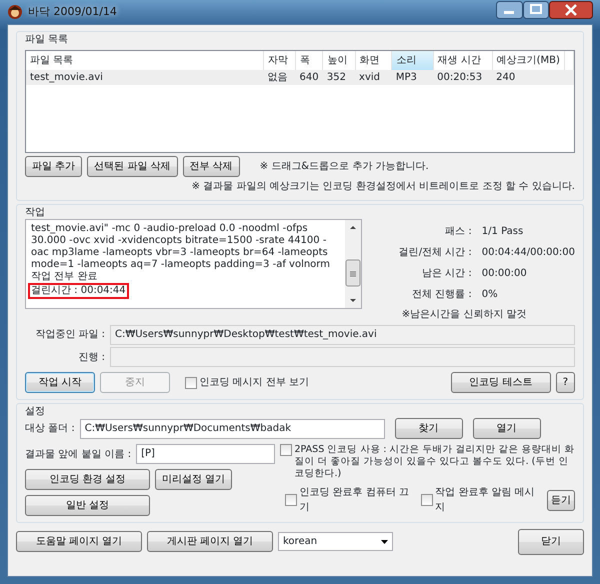 This screenshot has width=600, height=584. Describe the element at coordinates (339, 60) in the screenshot. I see `column-header: 높이` at that location.